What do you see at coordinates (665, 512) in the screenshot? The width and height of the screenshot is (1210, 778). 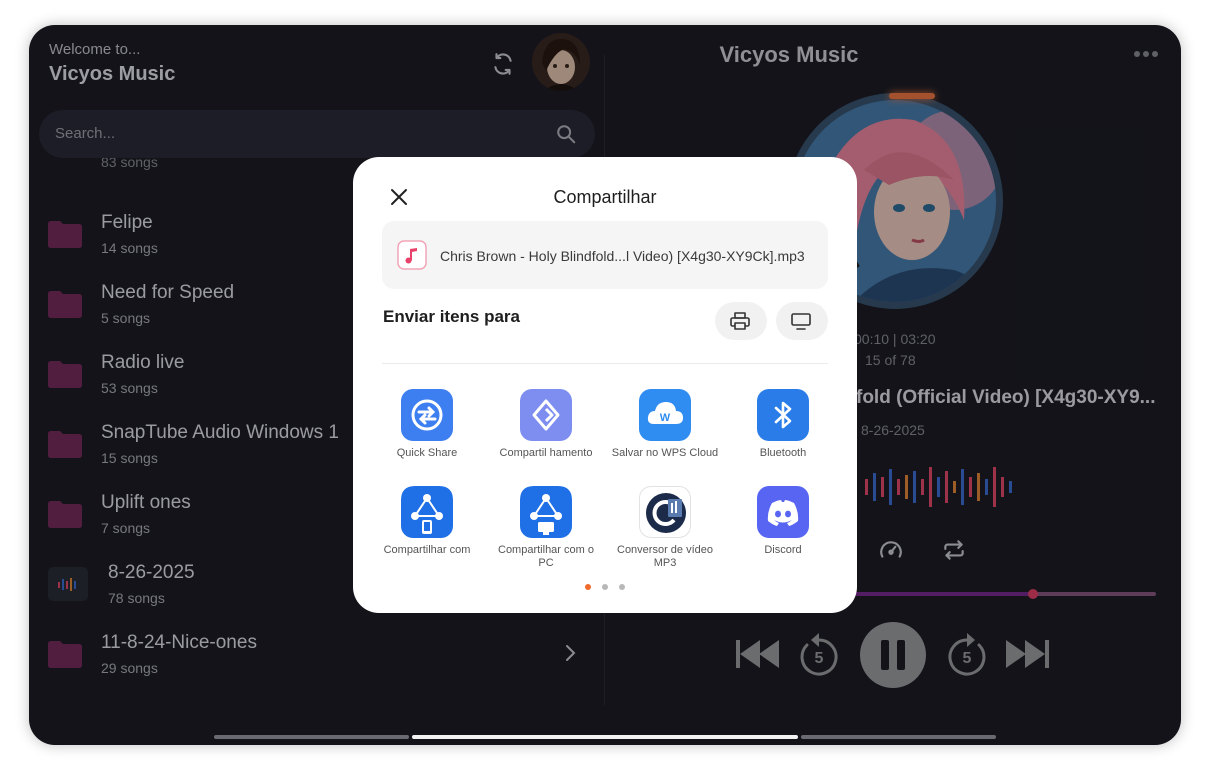 I see `mp3-converter-icon` at bounding box center [665, 512].